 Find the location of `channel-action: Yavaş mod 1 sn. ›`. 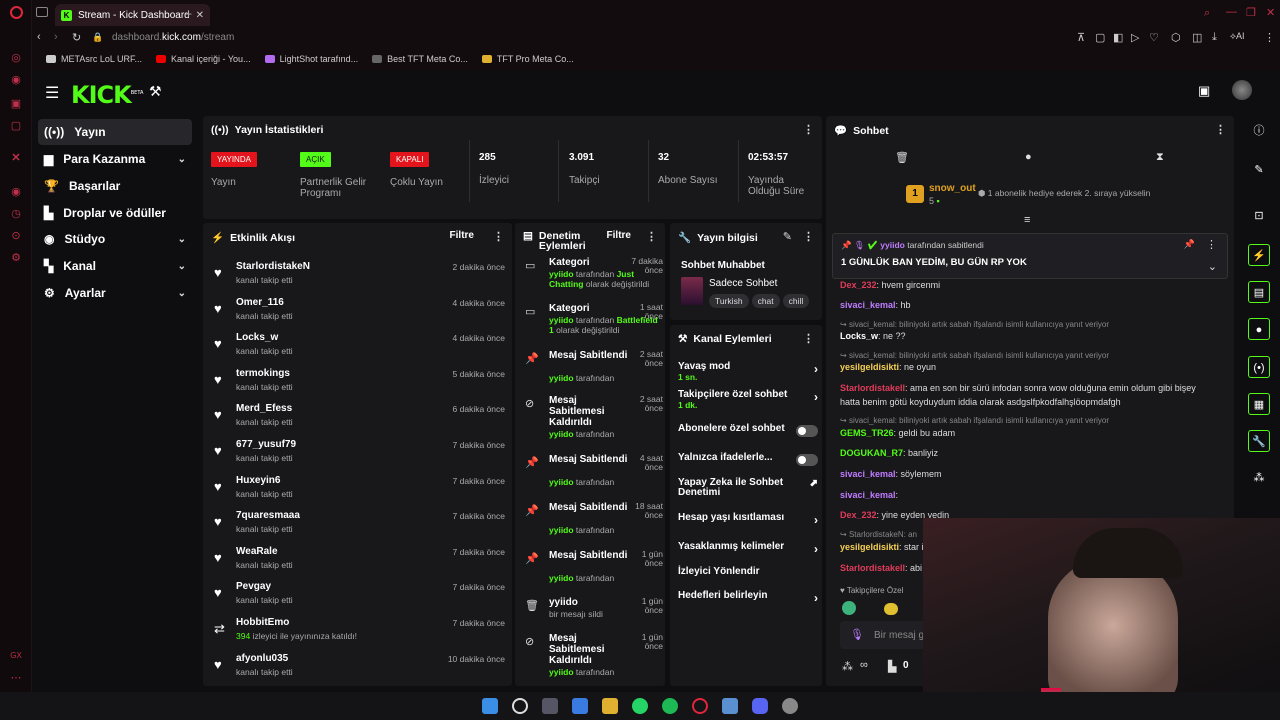

channel-action: Yavaş mod 1 sn. › is located at coordinates (748, 373).